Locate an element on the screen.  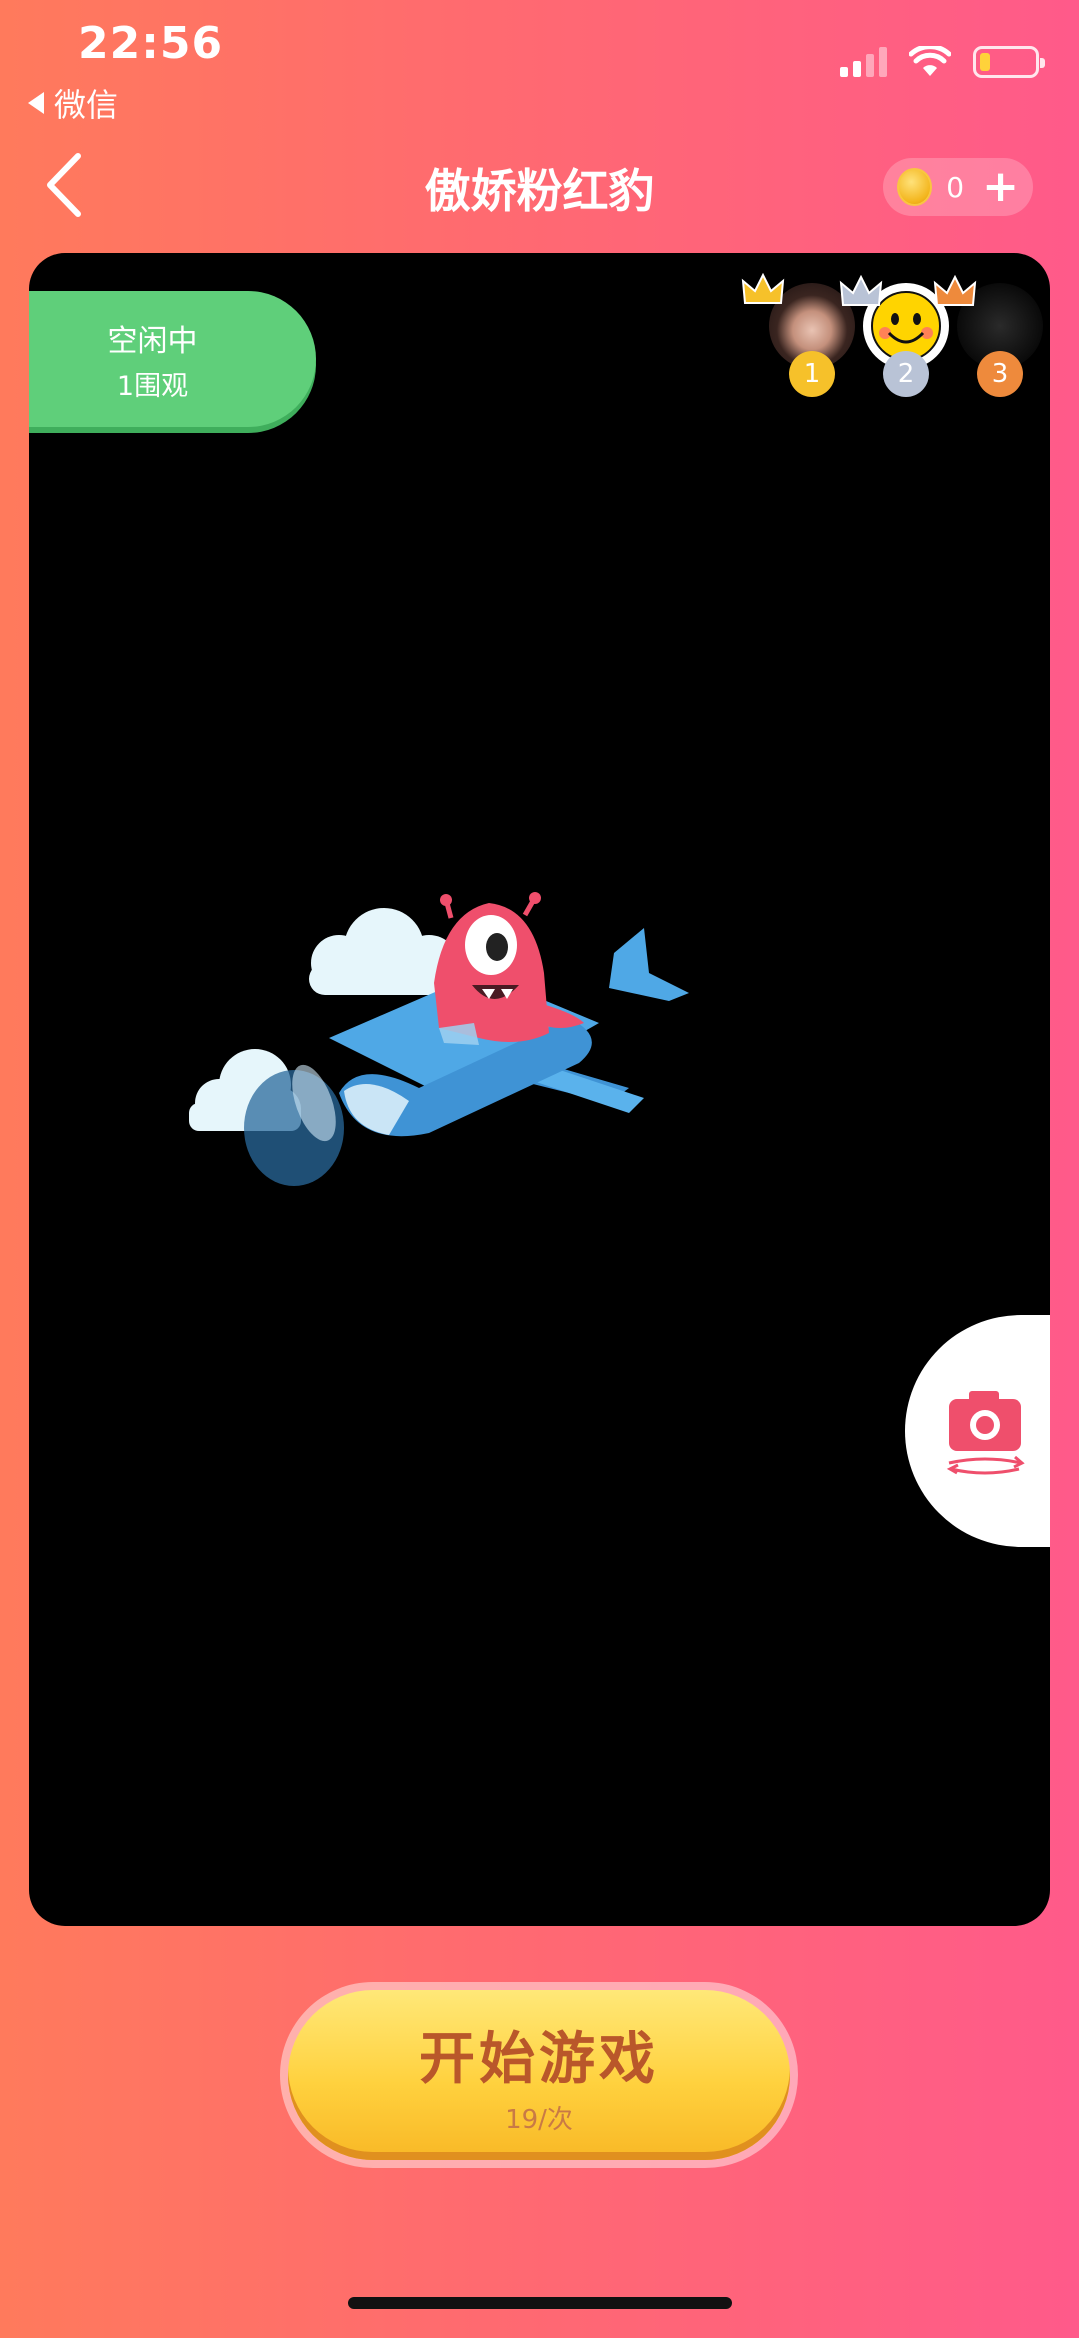
add-coins-icon: + is located at coordinates (1000, 187).